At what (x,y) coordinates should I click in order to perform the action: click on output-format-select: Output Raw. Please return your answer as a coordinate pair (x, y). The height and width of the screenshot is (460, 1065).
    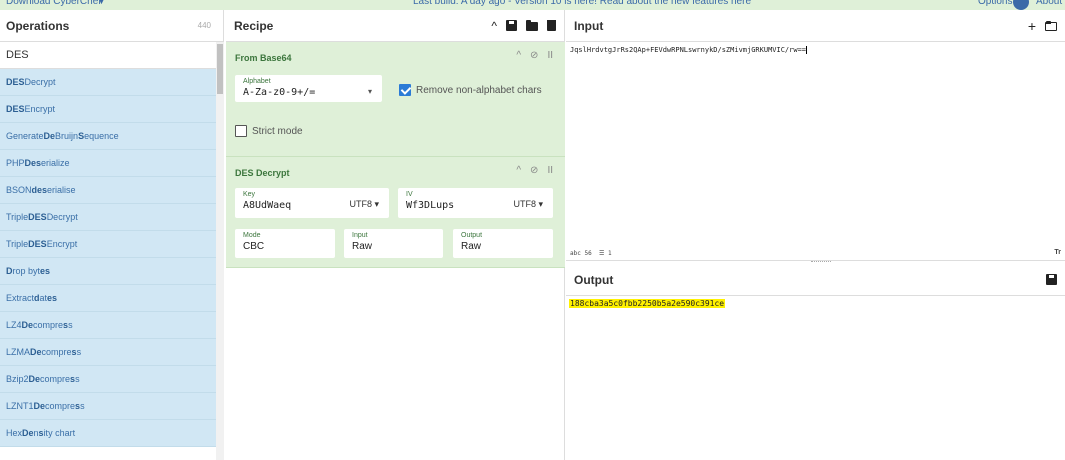
    Looking at the image, I should click on (503, 243).